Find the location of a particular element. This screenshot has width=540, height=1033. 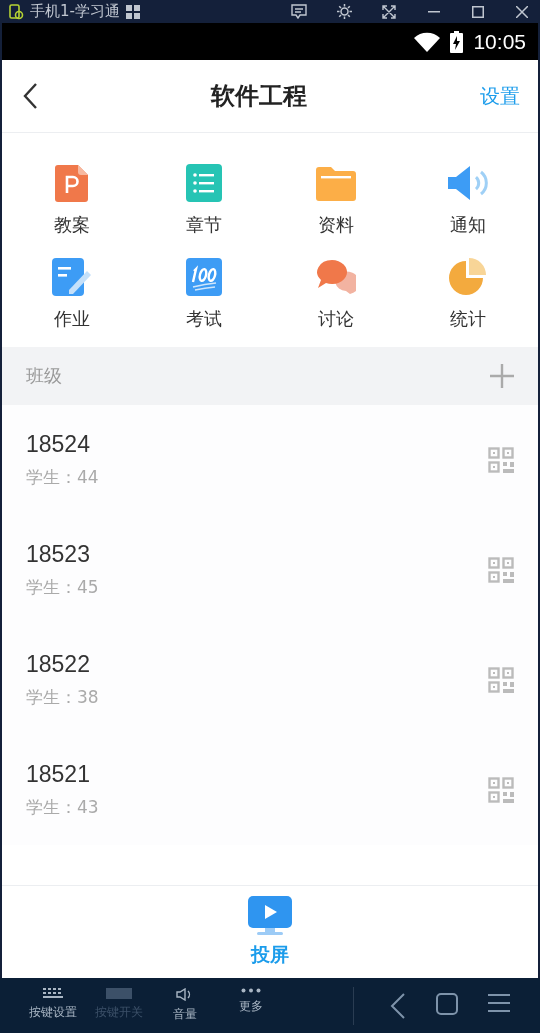

folder-icon is located at coordinates (336, 183).